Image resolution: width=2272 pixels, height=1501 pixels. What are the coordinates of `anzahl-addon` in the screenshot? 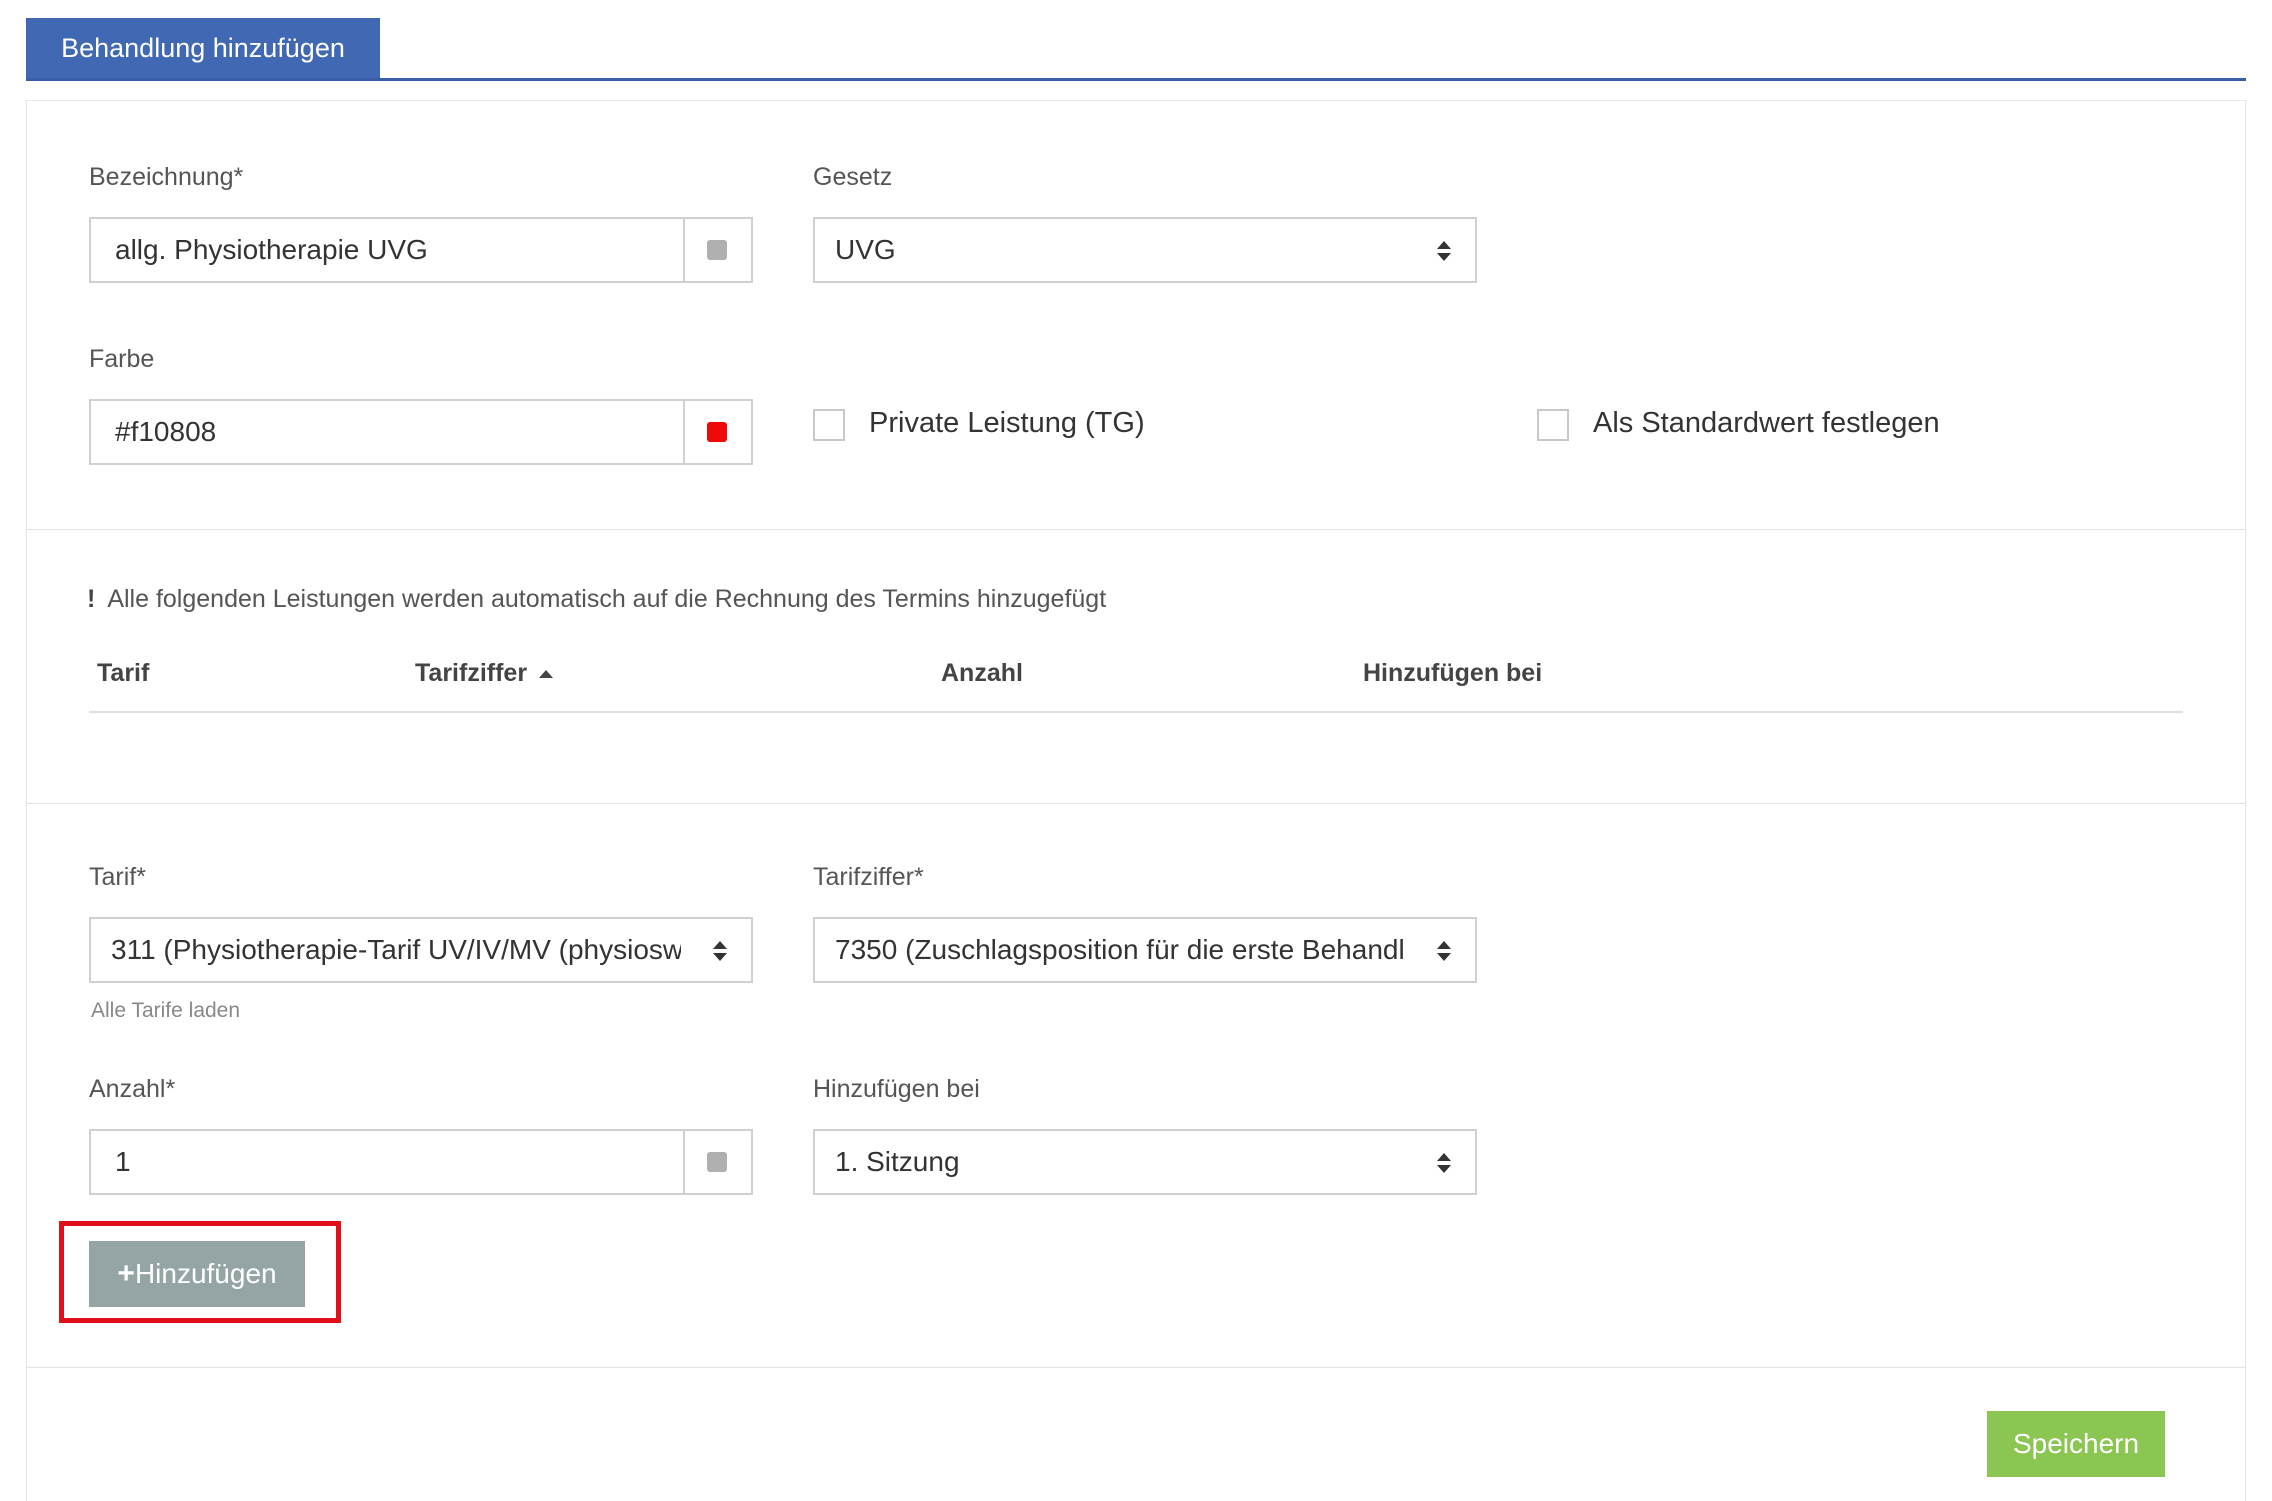 It's located at (717, 1162).